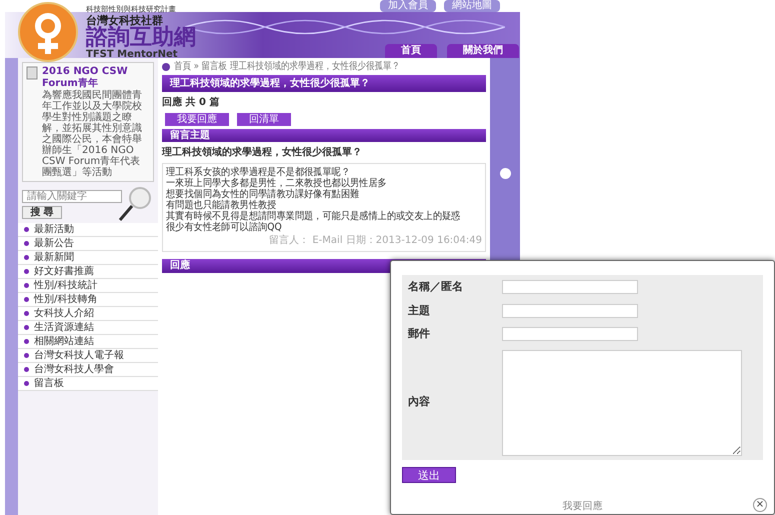 The image size is (775, 515). I want to click on logo-title: 諮詢互助網, so click(141, 38).